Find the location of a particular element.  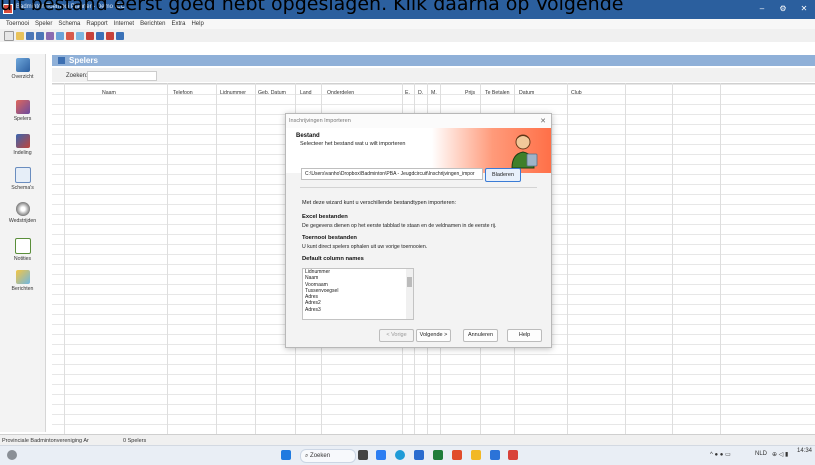

sidebar-item-schemas: Schema's is located at coordinates (22, 179).